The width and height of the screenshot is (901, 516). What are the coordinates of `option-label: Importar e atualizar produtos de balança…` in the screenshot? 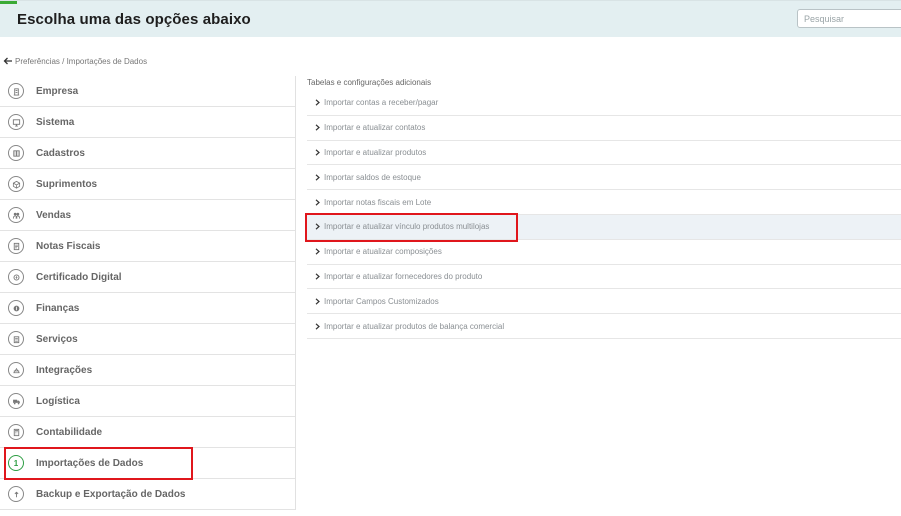 It's located at (414, 326).